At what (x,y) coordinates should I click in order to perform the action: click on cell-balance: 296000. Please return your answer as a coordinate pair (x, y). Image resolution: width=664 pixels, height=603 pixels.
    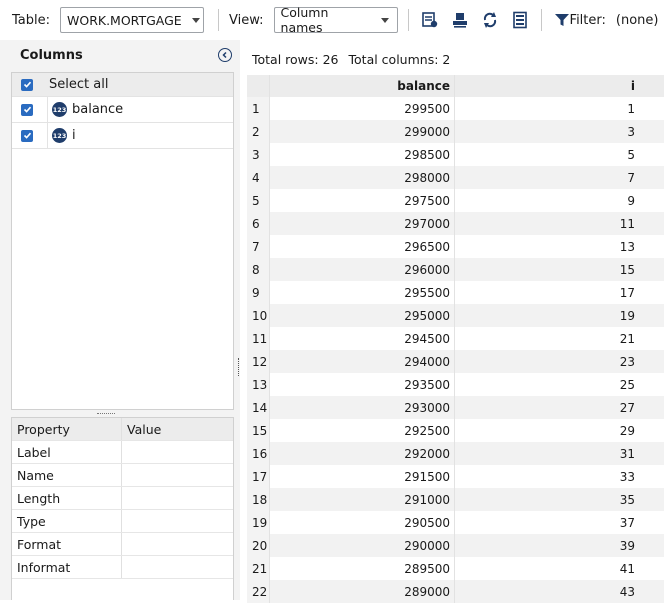
    Looking at the image, I should click on (362, 269).